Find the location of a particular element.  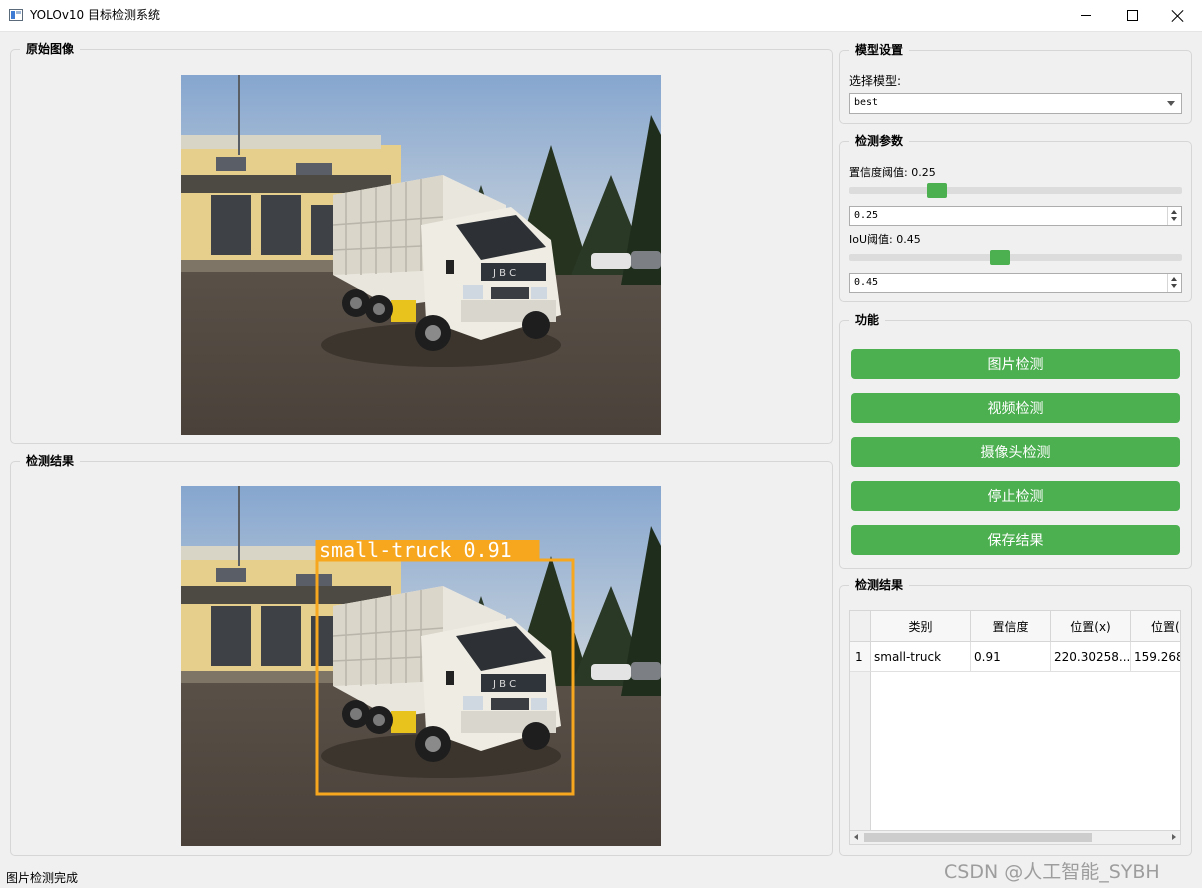

detection-result-panel-title: 检测结果 is located at coordinates (50, 461).